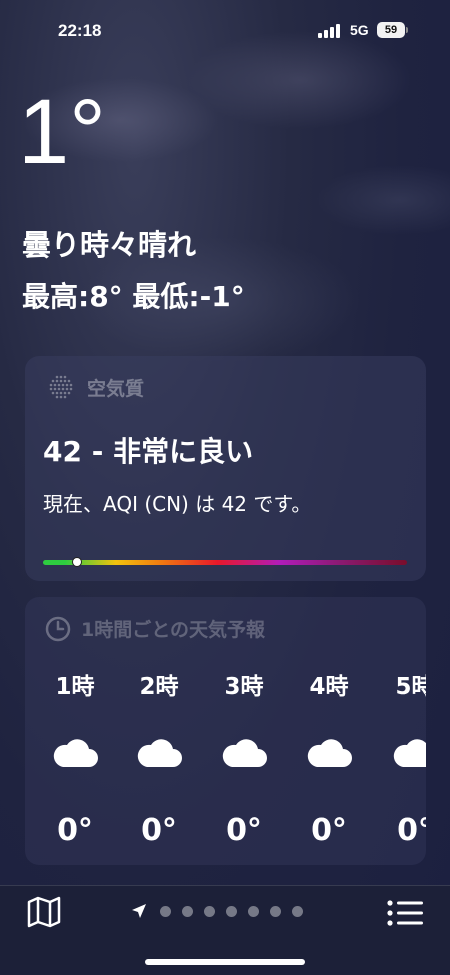 This screenshot has height=975, width=450. I want to click on status-bar: 22:18 5G 59, so click(225, 32).